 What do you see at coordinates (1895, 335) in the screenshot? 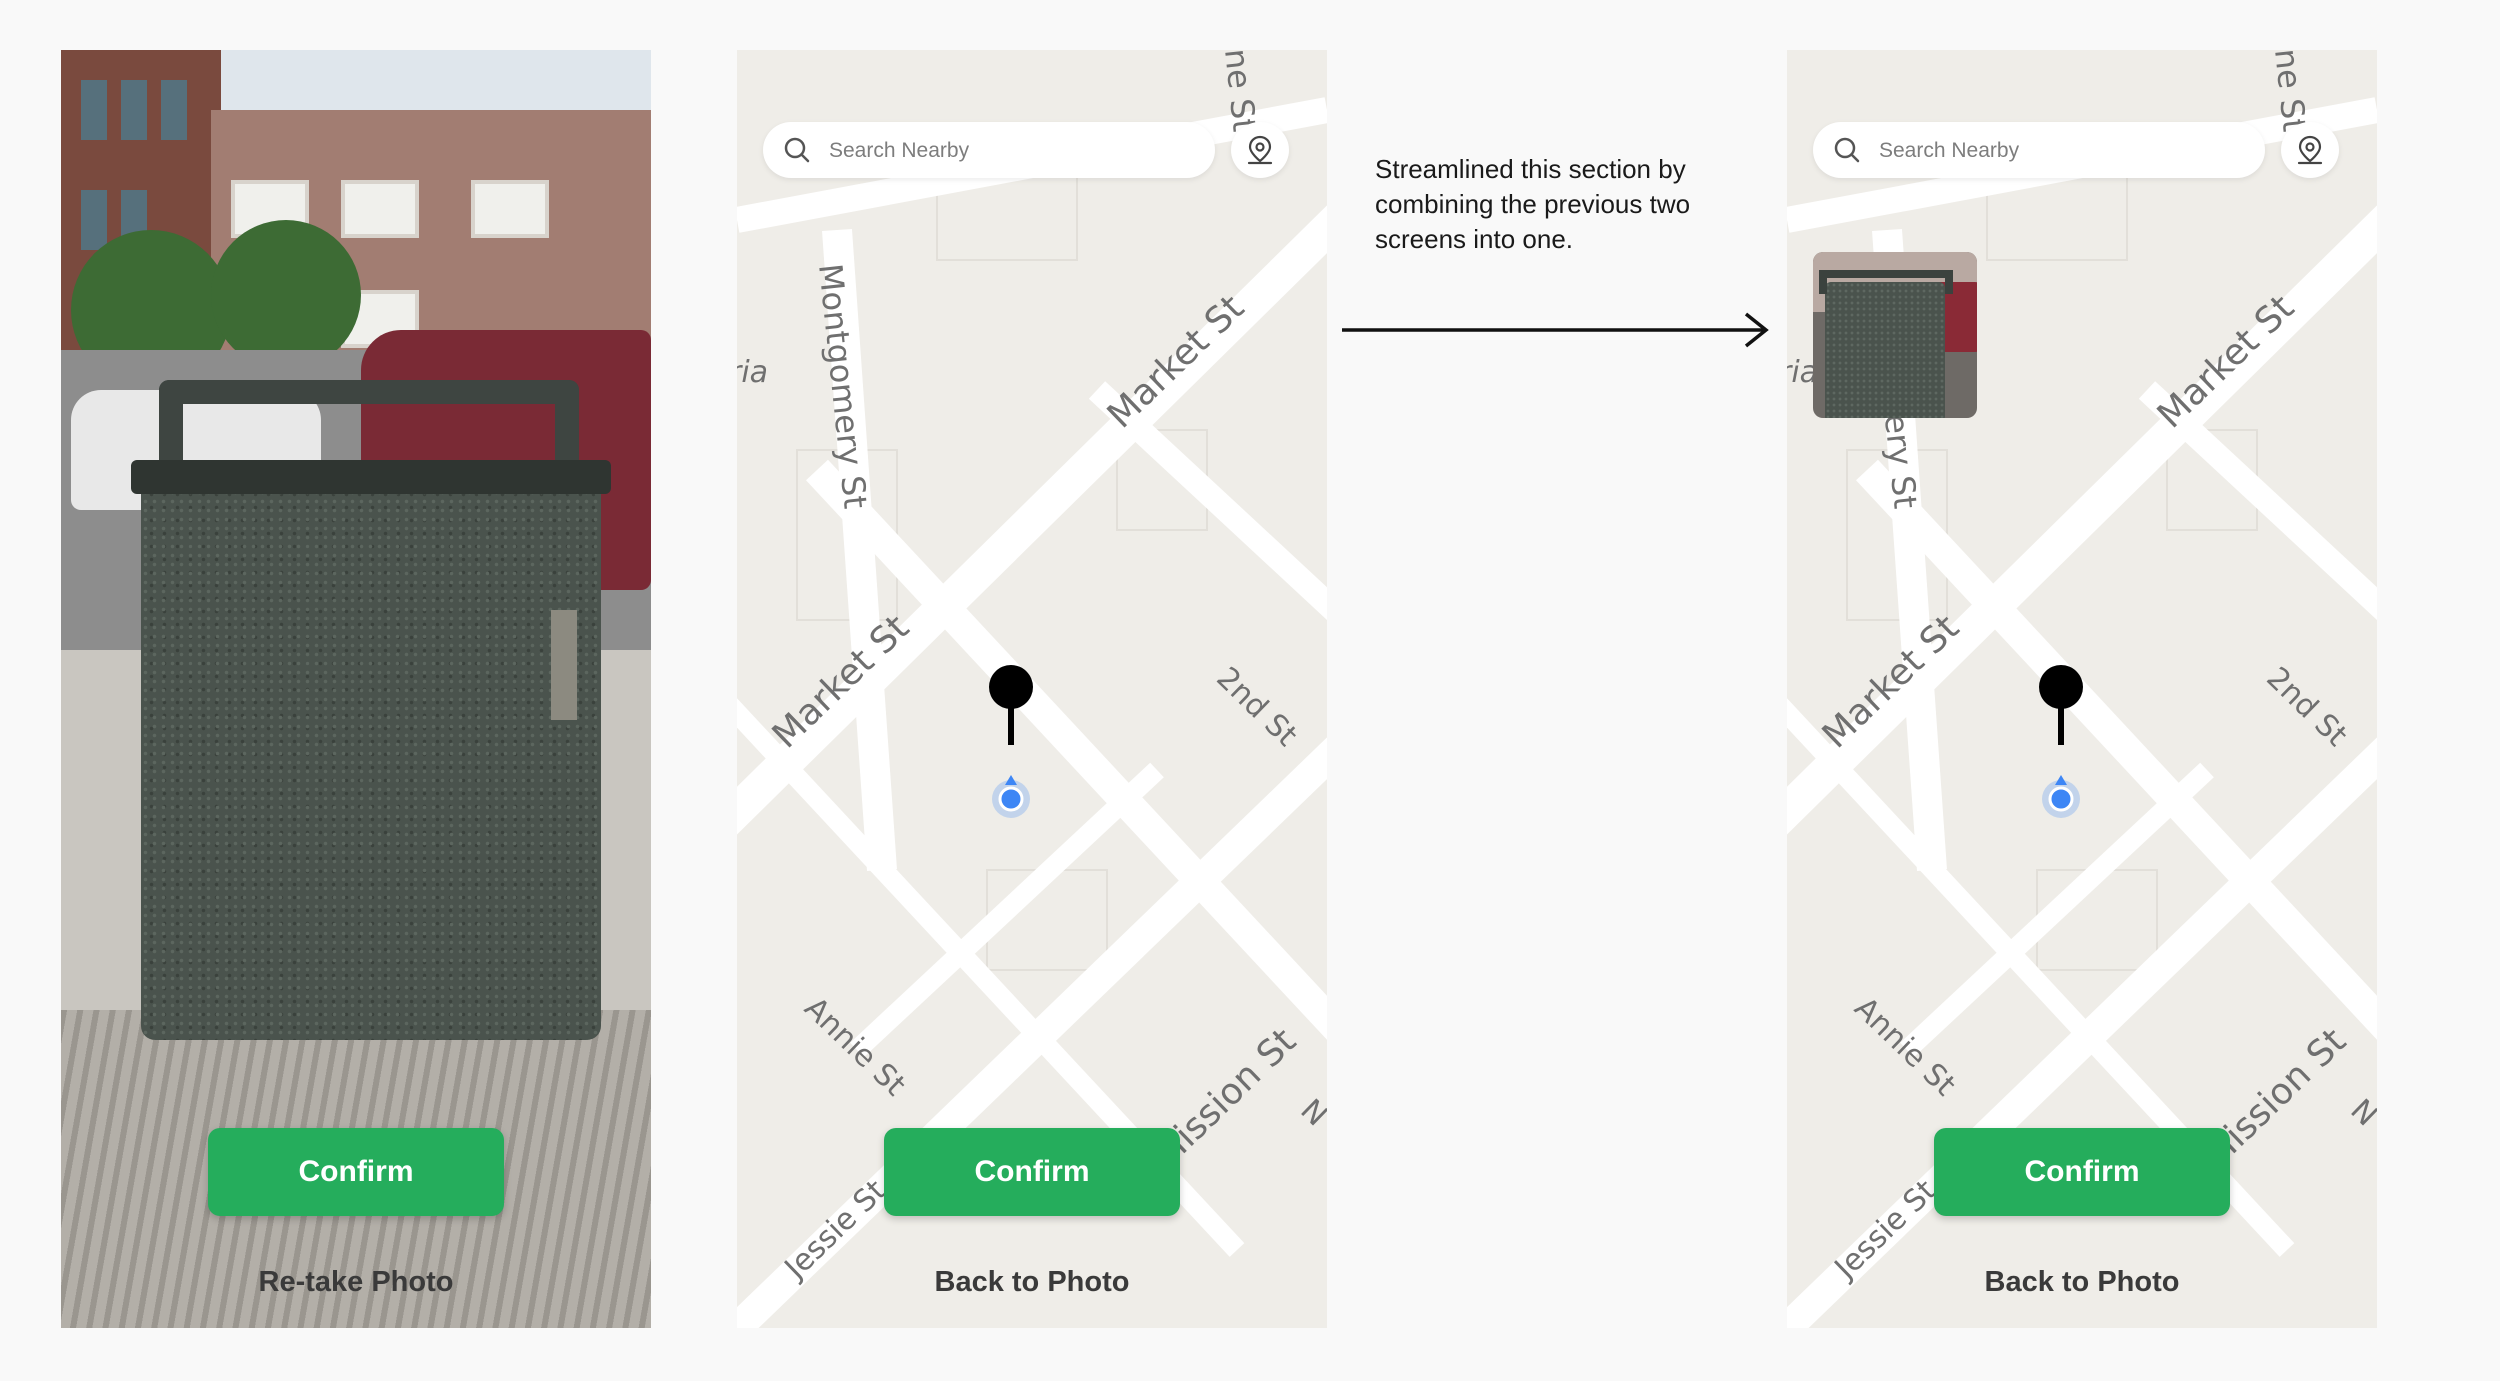
I see `photo-thumbnail` at bounding box center [1895, 335].